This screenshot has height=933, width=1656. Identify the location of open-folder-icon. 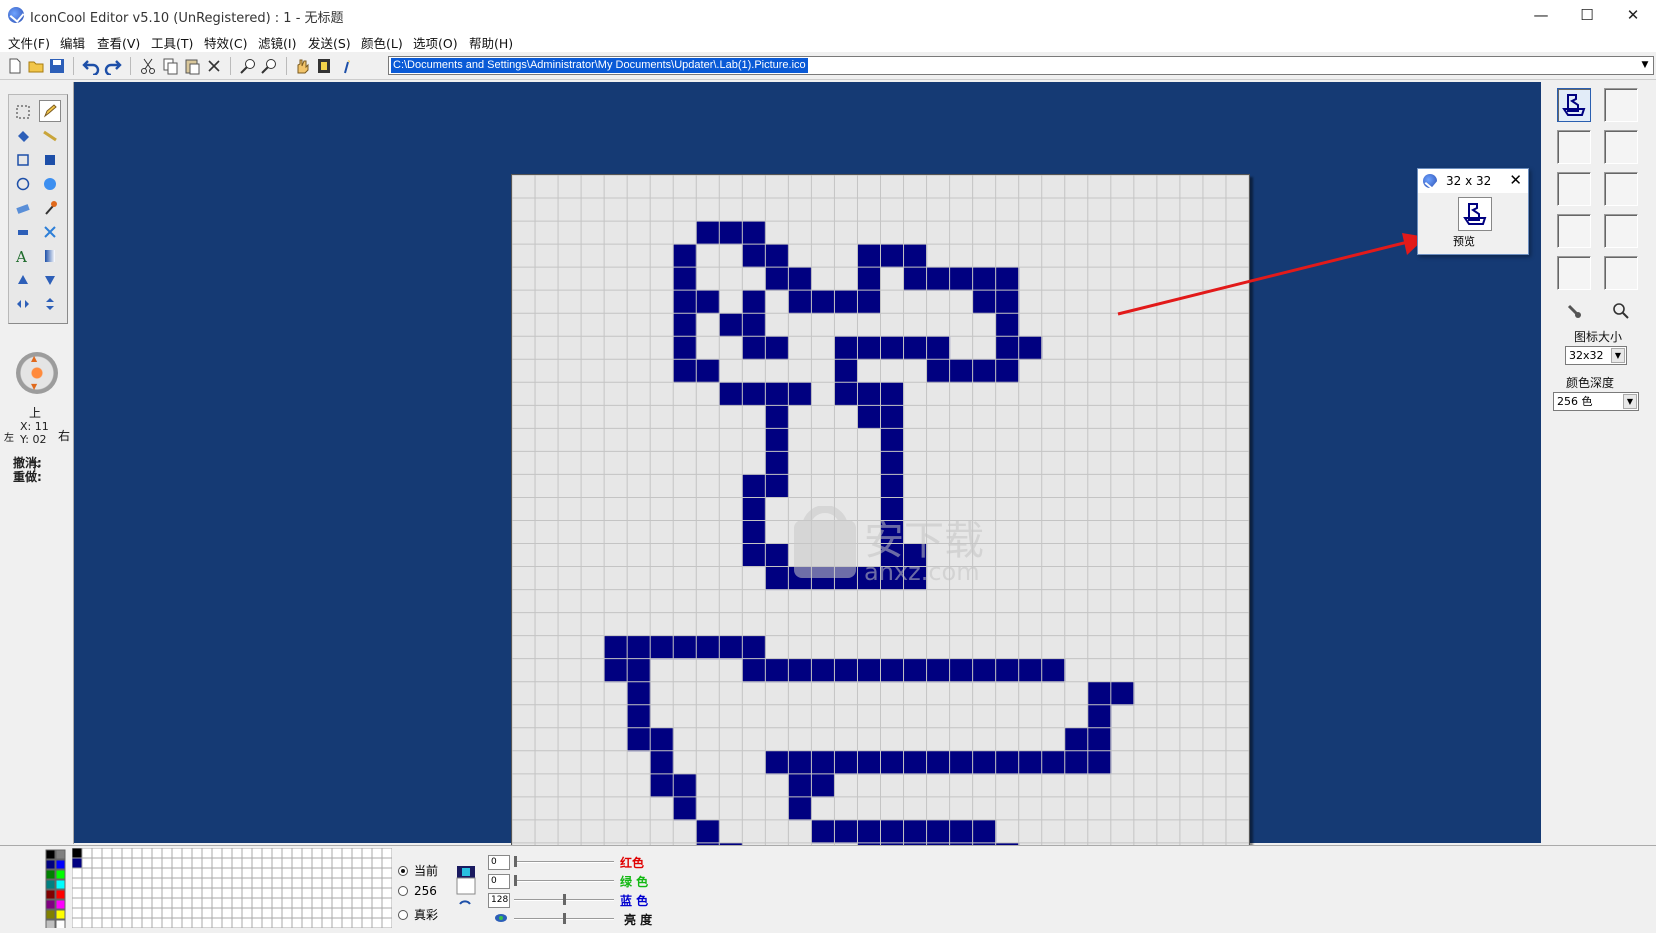
(36, 66).